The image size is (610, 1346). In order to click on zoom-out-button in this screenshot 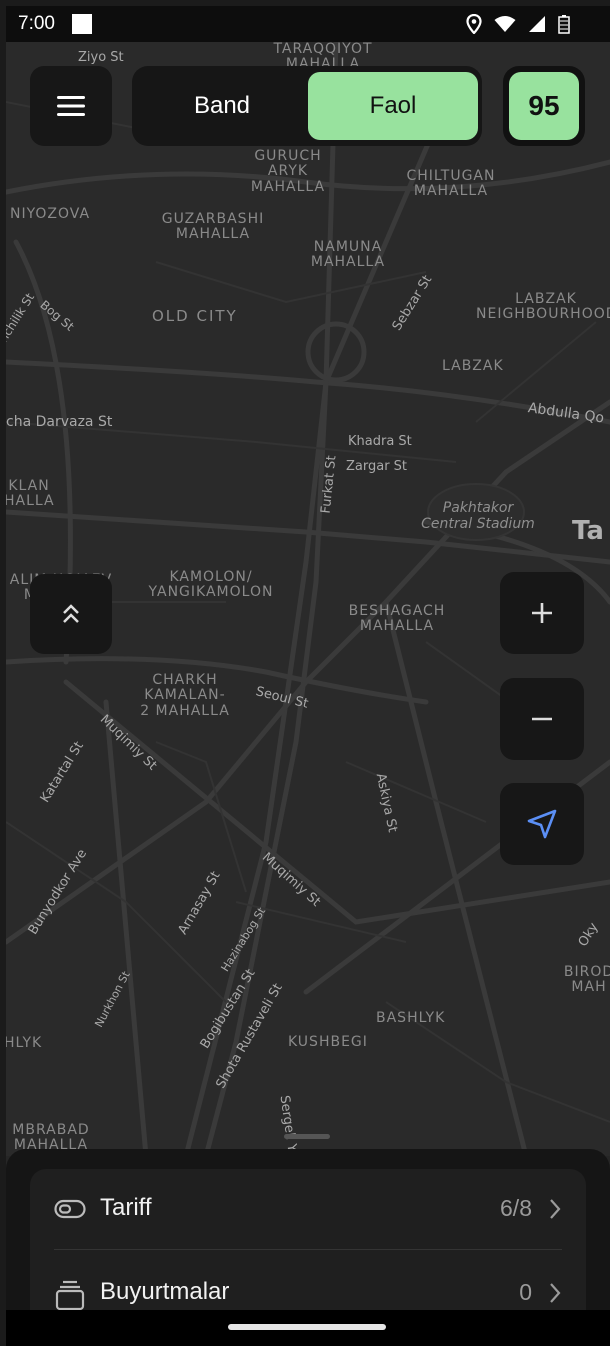, I will do `click(542, 719)`.